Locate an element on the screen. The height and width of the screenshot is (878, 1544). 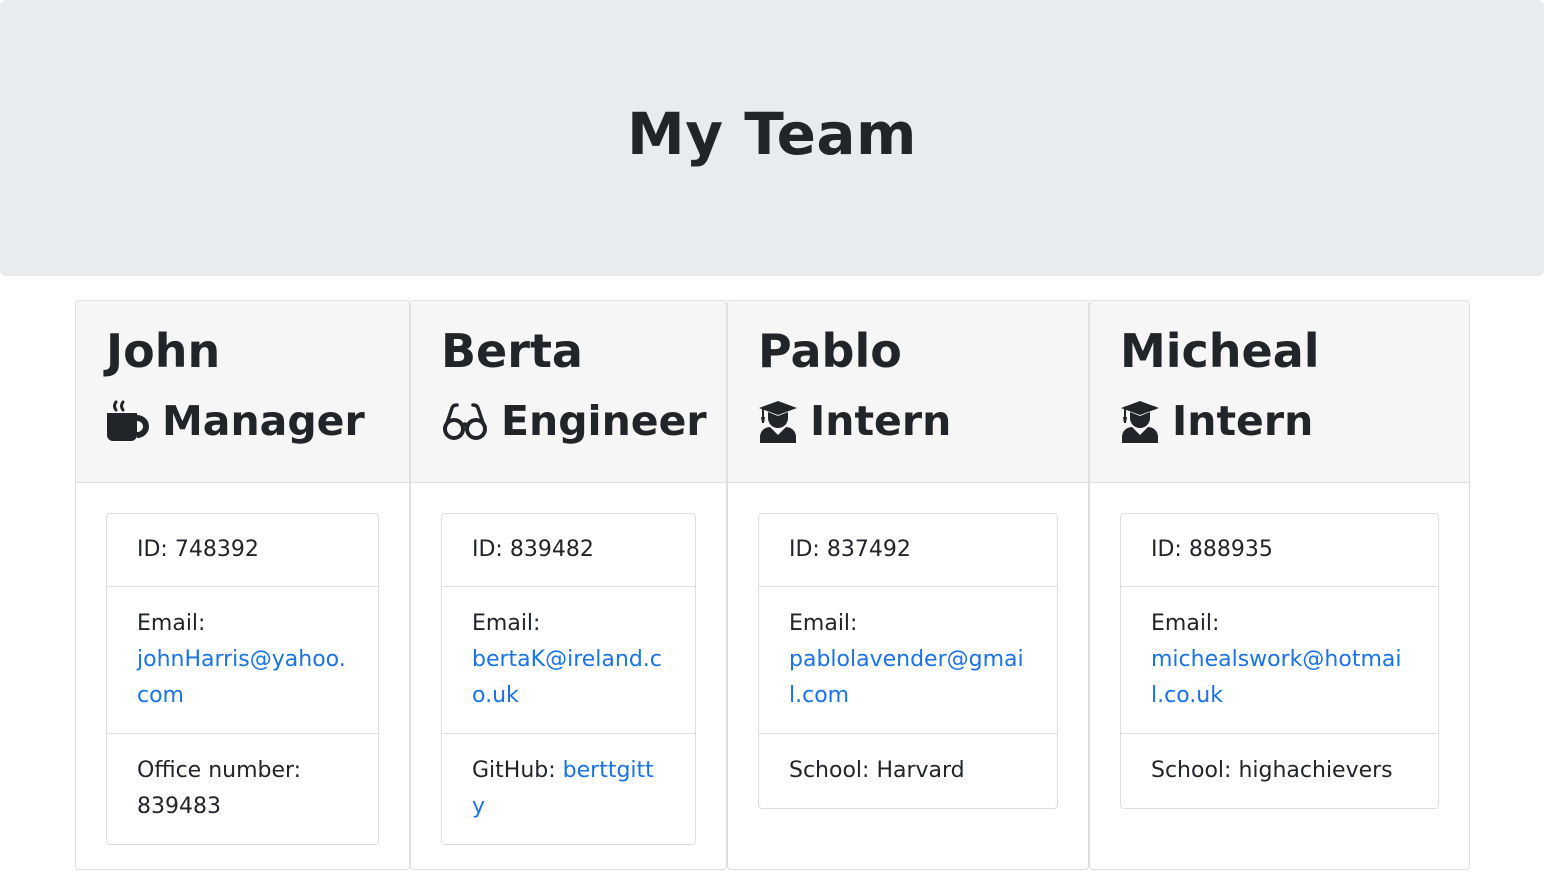
email-item: Email: pablolavender@gmail.com is located at coordinates (908, 659).